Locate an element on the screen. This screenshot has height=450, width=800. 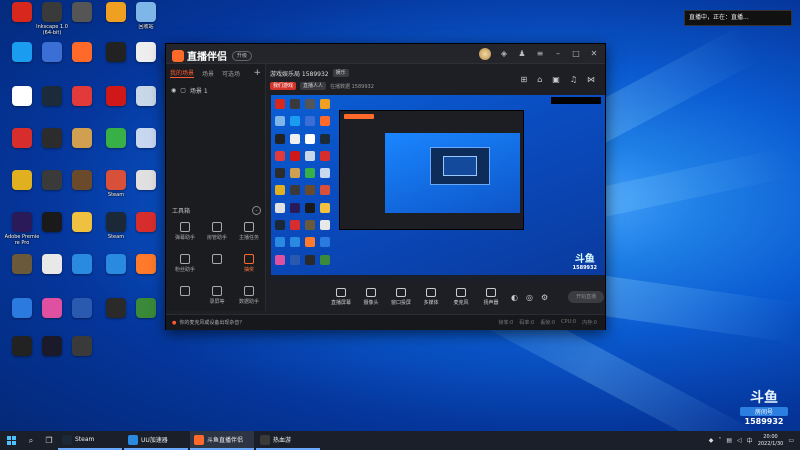
network-icon: ▤ is located at coordinates (729, 440).